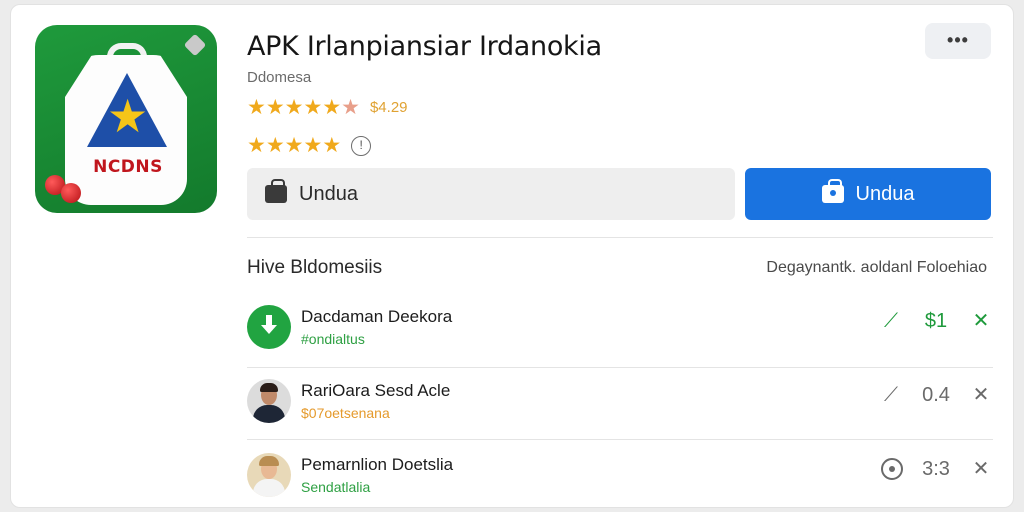 Image resolution: width=1024 pixels, height=512 pixels. I want to click on app-price: $4.29, so click(388, 107).